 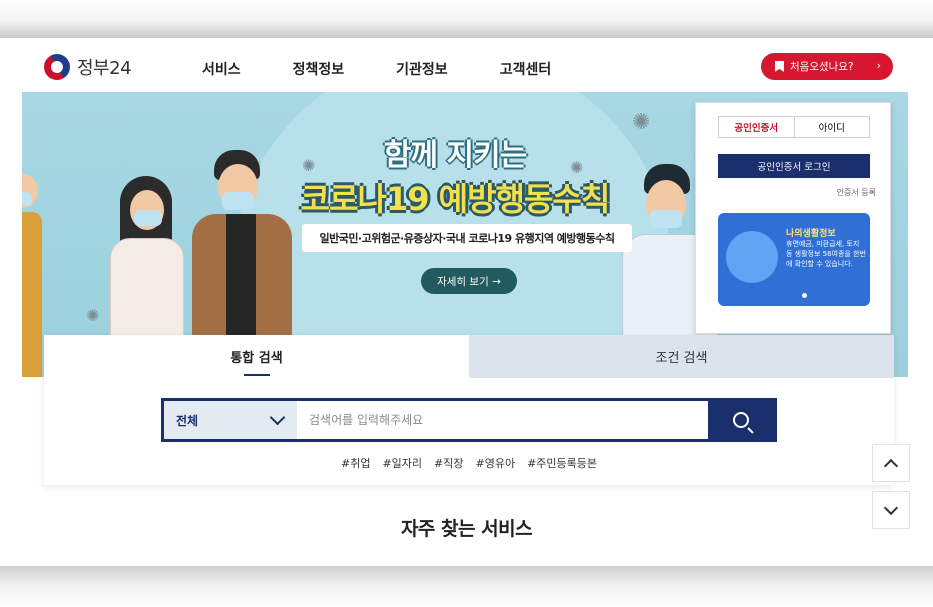 What do you see at coordinates (355, 463) in the screenshot?
I see `hashtag-link: #취업` at bounding box center [355, 463].